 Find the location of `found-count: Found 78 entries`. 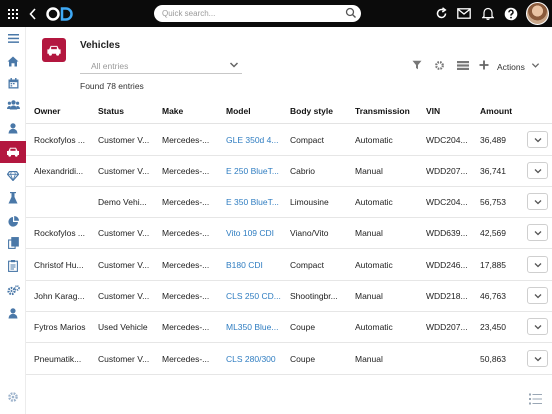

found-count: Found 78 entries is located at coordinates (112, 86).